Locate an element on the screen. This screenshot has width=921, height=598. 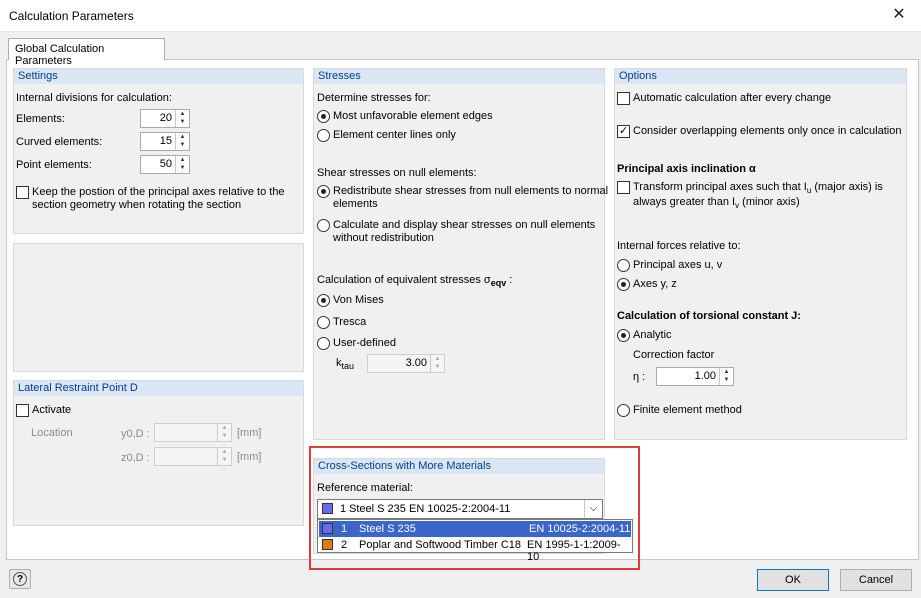
analytic-radio is located at coordinates (623, 335).